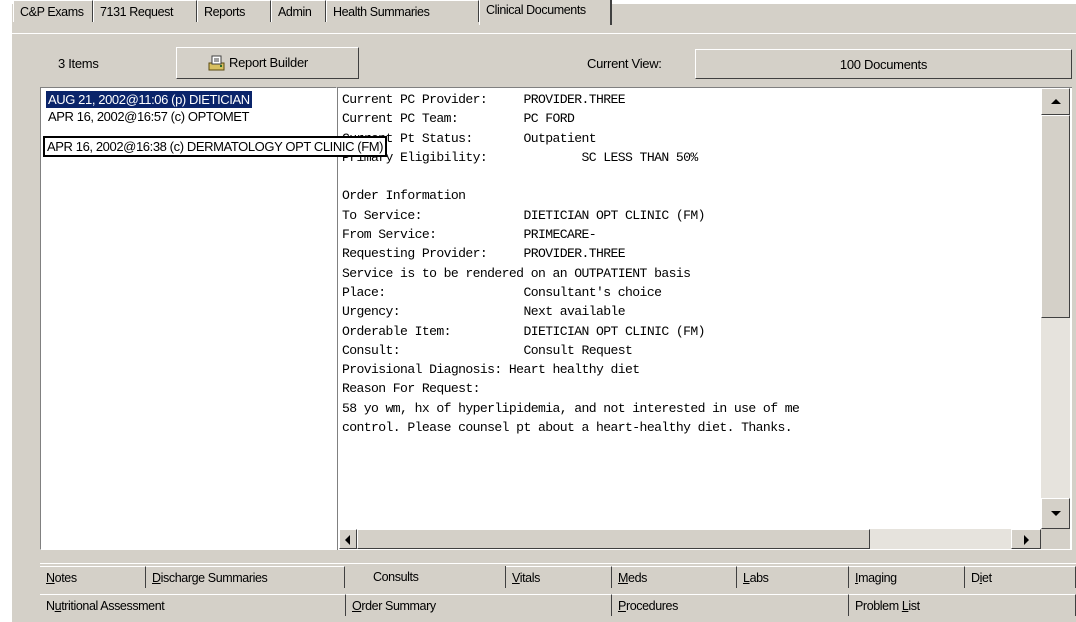 The height and width of the screenshot is (622, 1076). What do you see at coordinates (234, 11) in the screenshot?
I see `tab-reports: Reports` at bounding box center [234, 11].